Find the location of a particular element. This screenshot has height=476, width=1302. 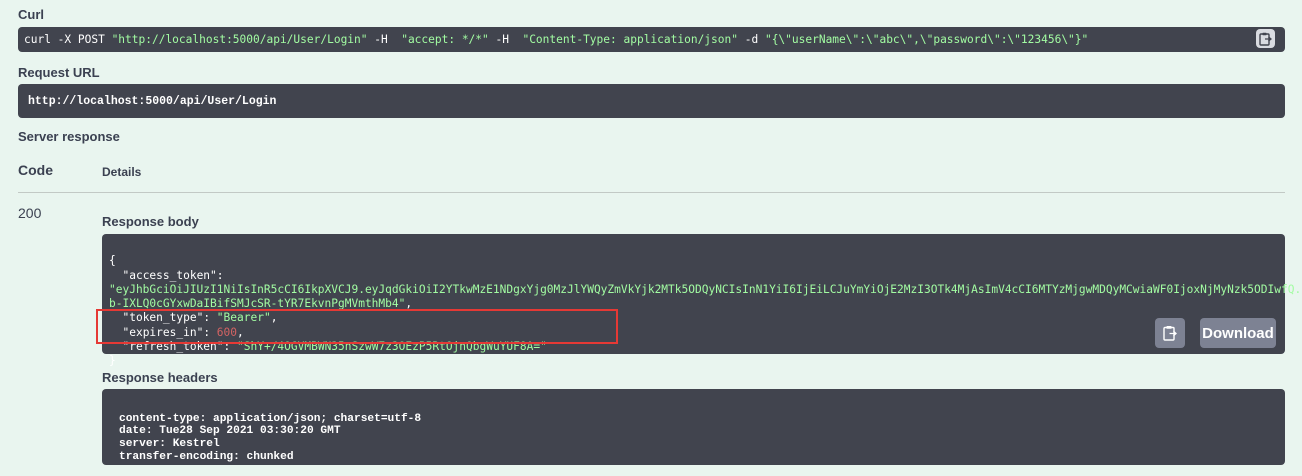

curl-header-content-type: "Content-Type: application/json" is located at coordinates (630, 39).